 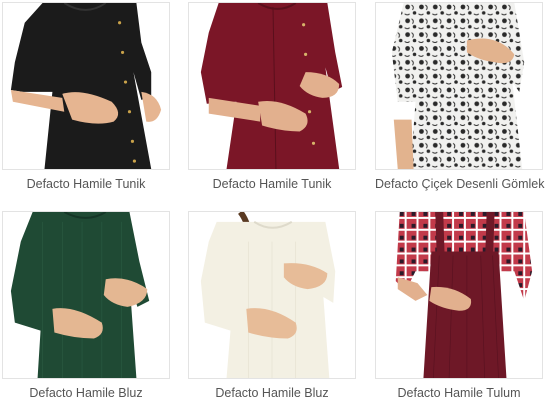 I want to click on product-card: Defacto Çiçek Desenli Gömlek, so click(x=460, y=96).